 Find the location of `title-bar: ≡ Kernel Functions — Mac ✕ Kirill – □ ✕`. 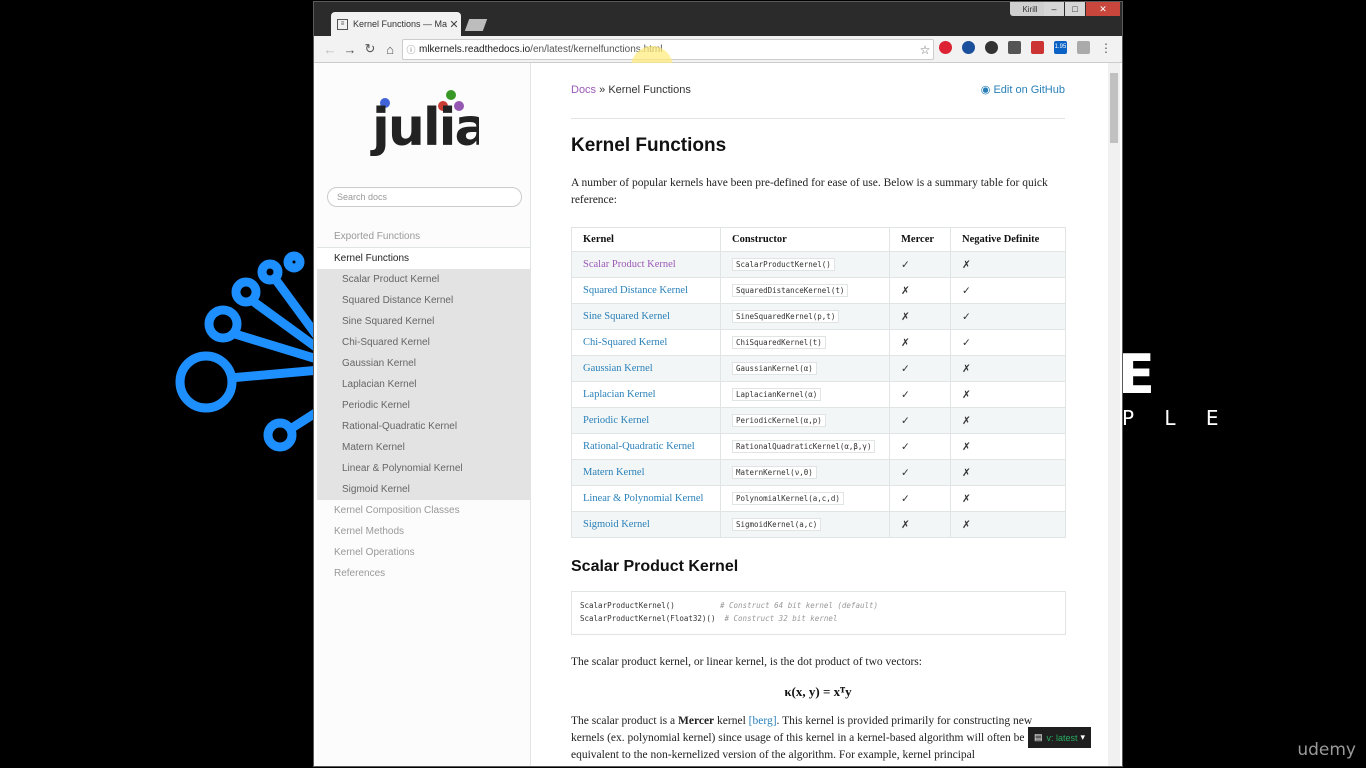

title-bar: ≡ Kernel Functions — Mac ✕ Kirill – □ ✕ is located at coordinates (718, 19).